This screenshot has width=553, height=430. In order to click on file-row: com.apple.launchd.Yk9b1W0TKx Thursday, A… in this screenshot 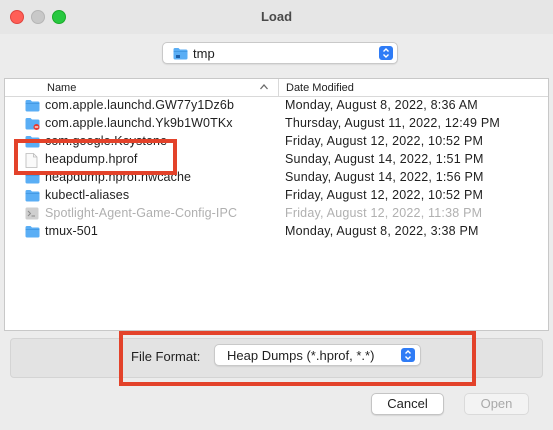, I will do `click(276, 124)`.